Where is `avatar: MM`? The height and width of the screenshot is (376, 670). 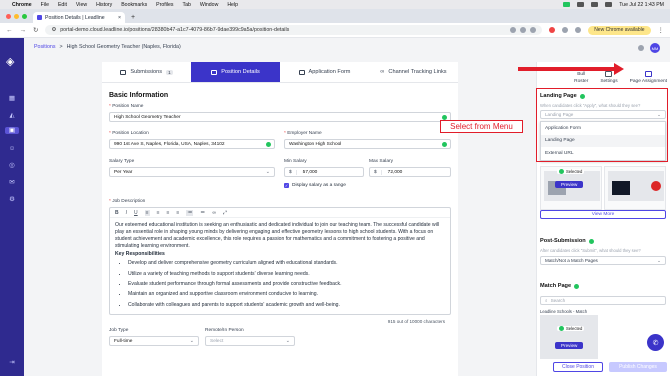 avatar: MM is located at coordinates (655, 48).